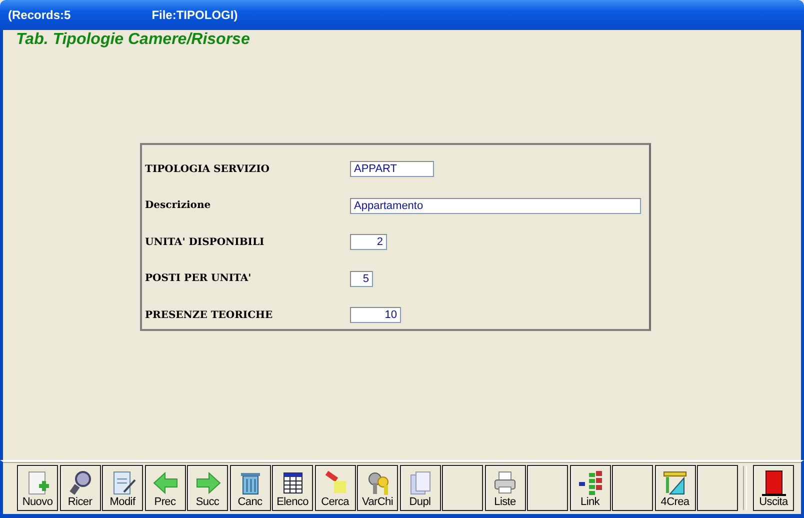 Image resolution: width=804 pixels, height=518 pixels. I want to click on window-title: File:TIPOLOGI), so click(195, 15).